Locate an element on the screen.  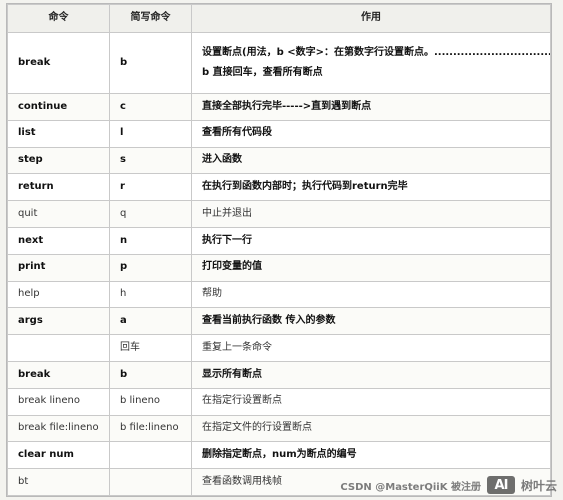
table-row: return r 在执行到函数内部时；执行代码到return完毕 is located at coordinates (279, 187).